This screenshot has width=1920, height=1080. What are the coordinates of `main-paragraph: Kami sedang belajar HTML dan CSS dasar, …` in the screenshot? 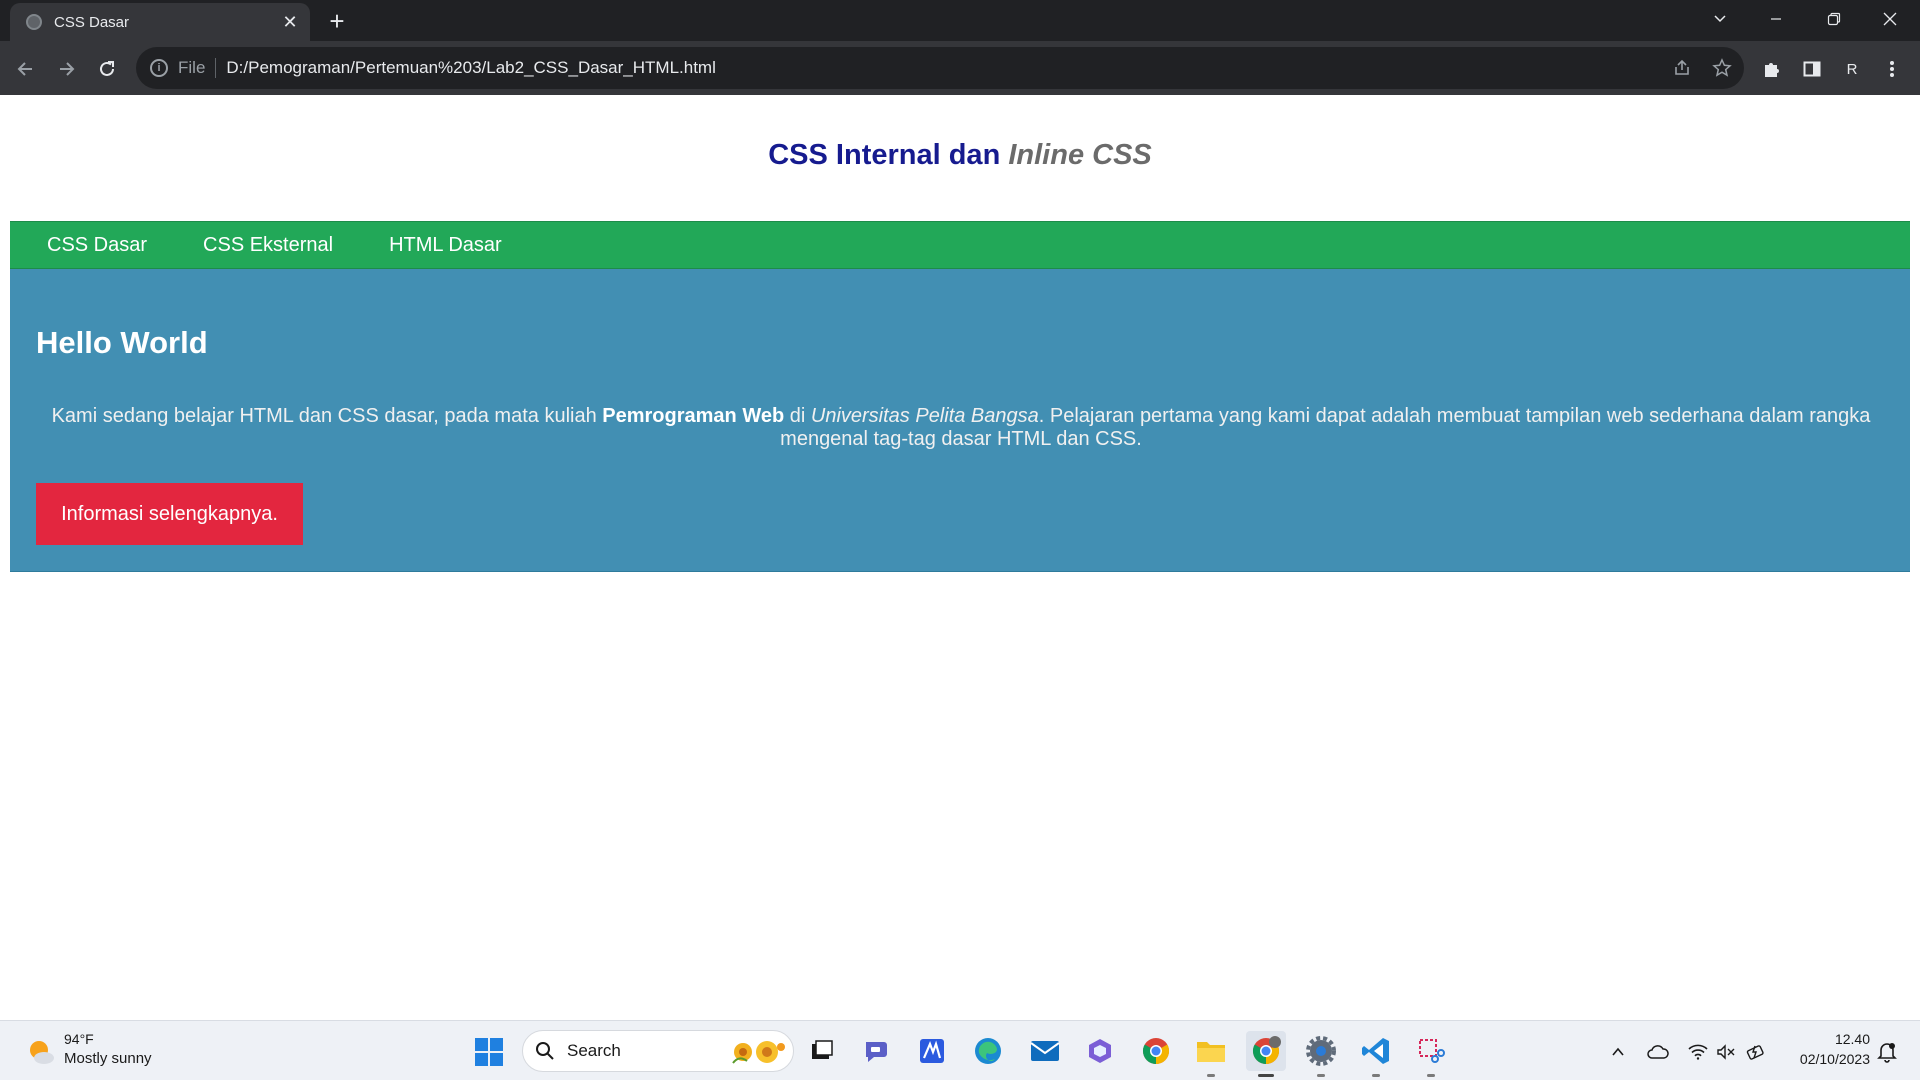 It's located at (961, 428).